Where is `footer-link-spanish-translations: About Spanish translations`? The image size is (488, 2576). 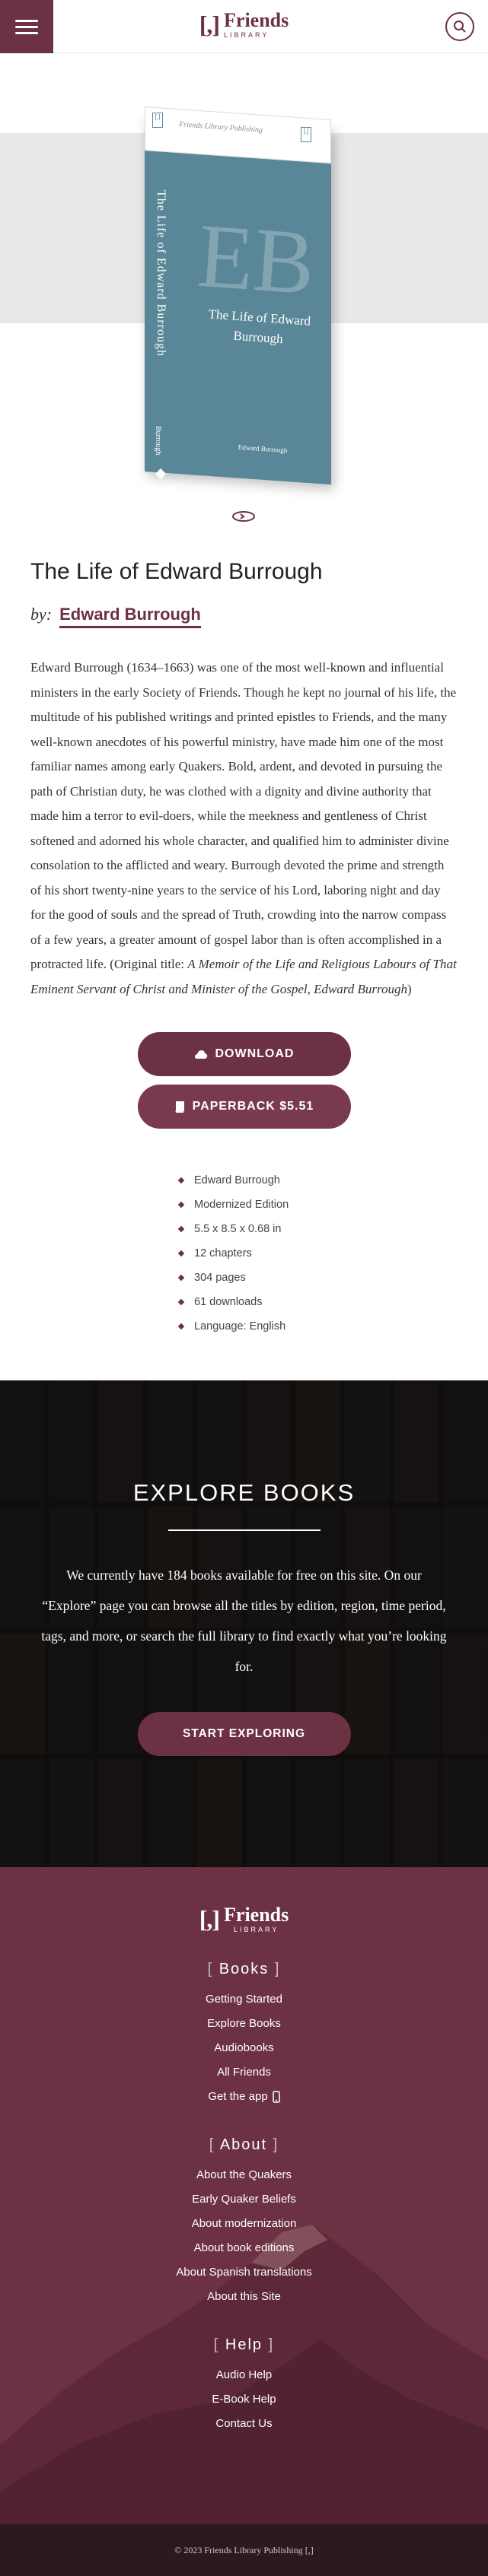
footer-link-spanish-translations: About Spanish translations is located at coordinates (244, 2272).